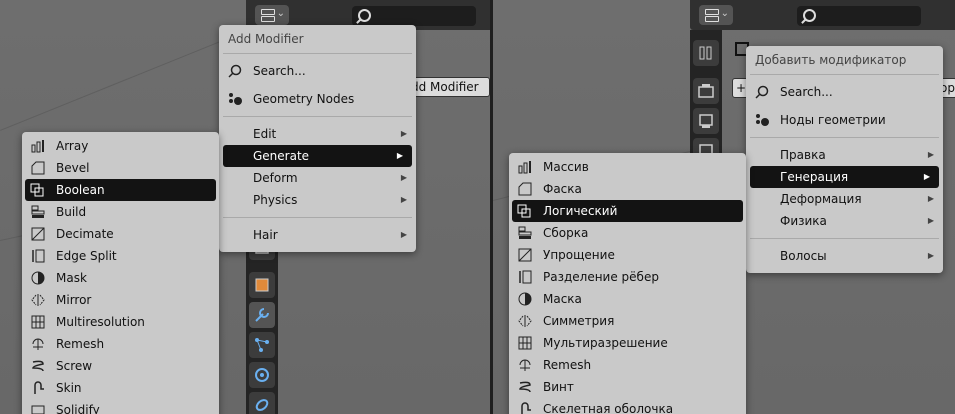 The image size is (955, 414). Describe the element at coordinates (525, 277) in the screenshot. I see `edge-split-icon` at that location.